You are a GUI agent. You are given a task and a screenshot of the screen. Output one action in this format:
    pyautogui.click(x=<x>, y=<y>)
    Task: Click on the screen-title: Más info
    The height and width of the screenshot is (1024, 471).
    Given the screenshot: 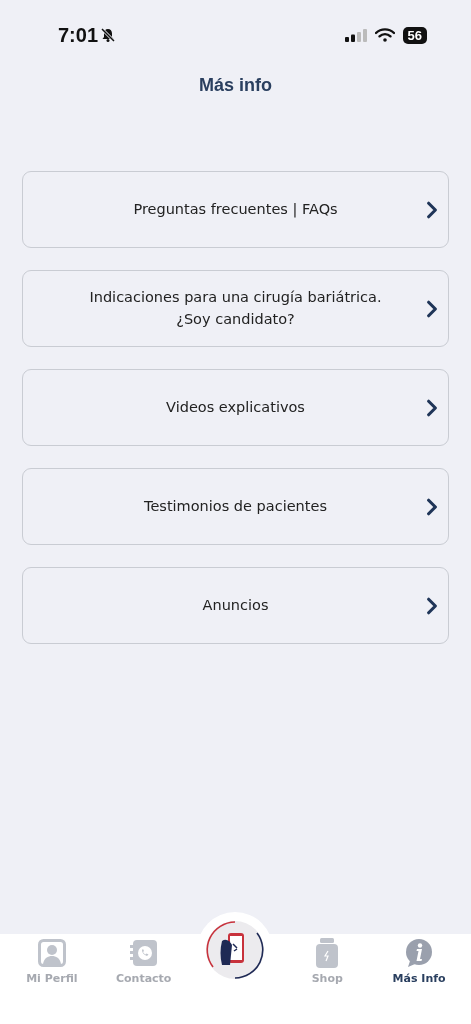 What is the action you would take?
    pyautogui.click(x=235, y=85)
    